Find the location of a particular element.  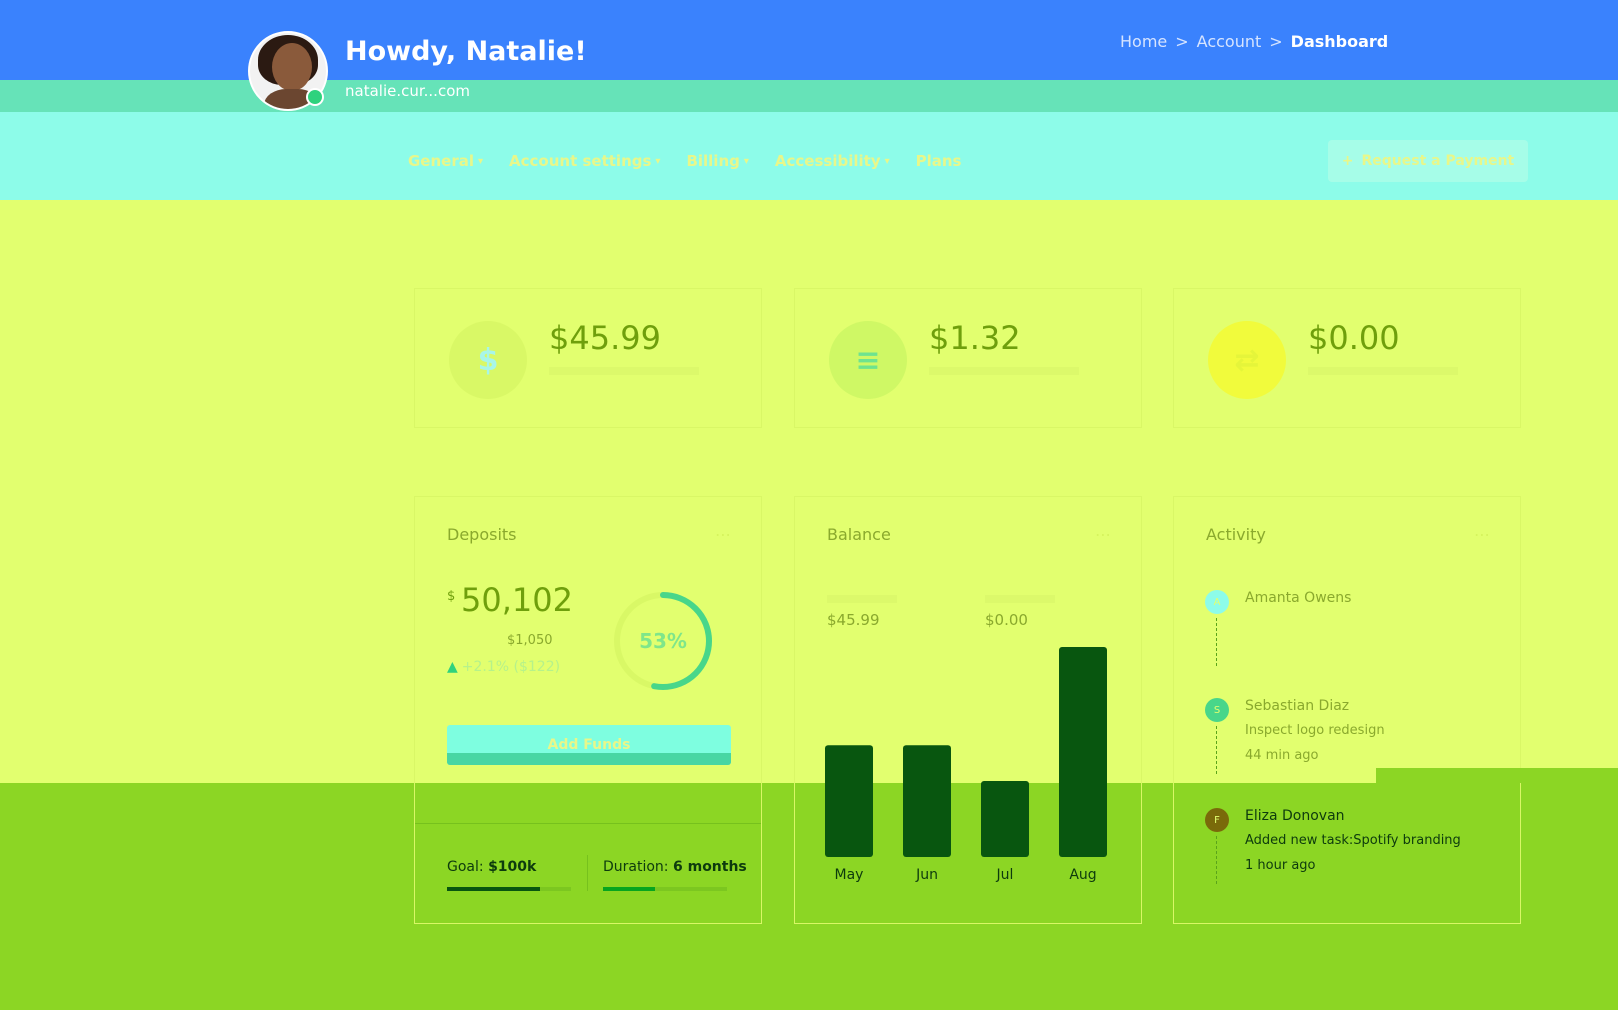

nav-item-account-settings: Account settings ▾ is located at coordinates (584, 161).